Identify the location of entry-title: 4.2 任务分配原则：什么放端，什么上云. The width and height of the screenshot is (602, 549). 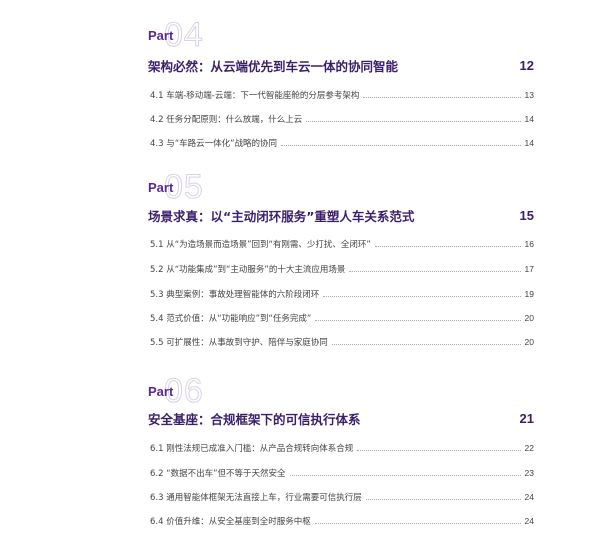
(226, 120).